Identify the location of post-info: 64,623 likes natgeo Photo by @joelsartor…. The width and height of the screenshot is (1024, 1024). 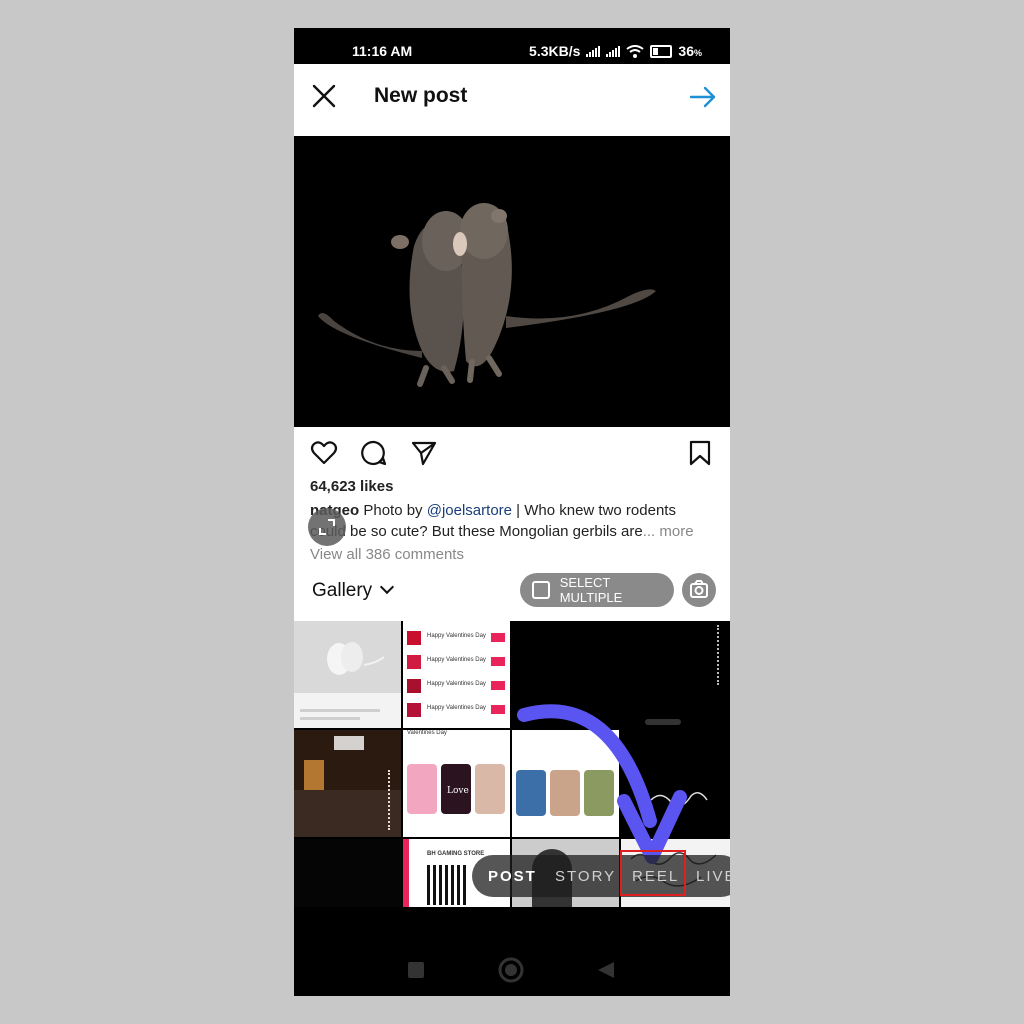
(512, 524).